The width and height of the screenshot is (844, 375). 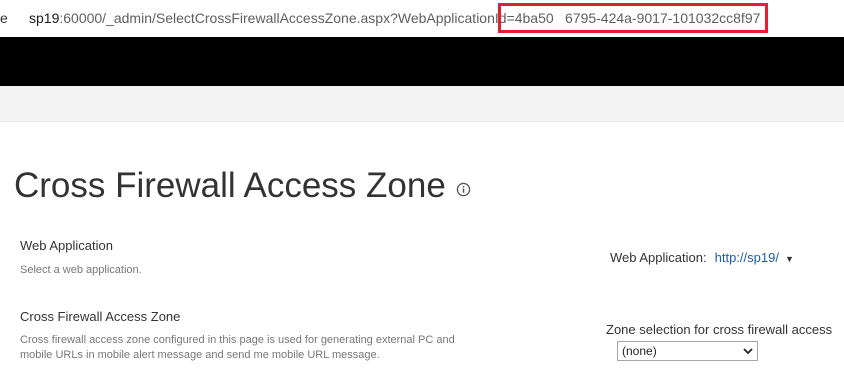 What do you see at coordinates (658, 257) in the screenshot?
I see `web-application-selector-label: Web Application:` at bounding box center [658, 257].